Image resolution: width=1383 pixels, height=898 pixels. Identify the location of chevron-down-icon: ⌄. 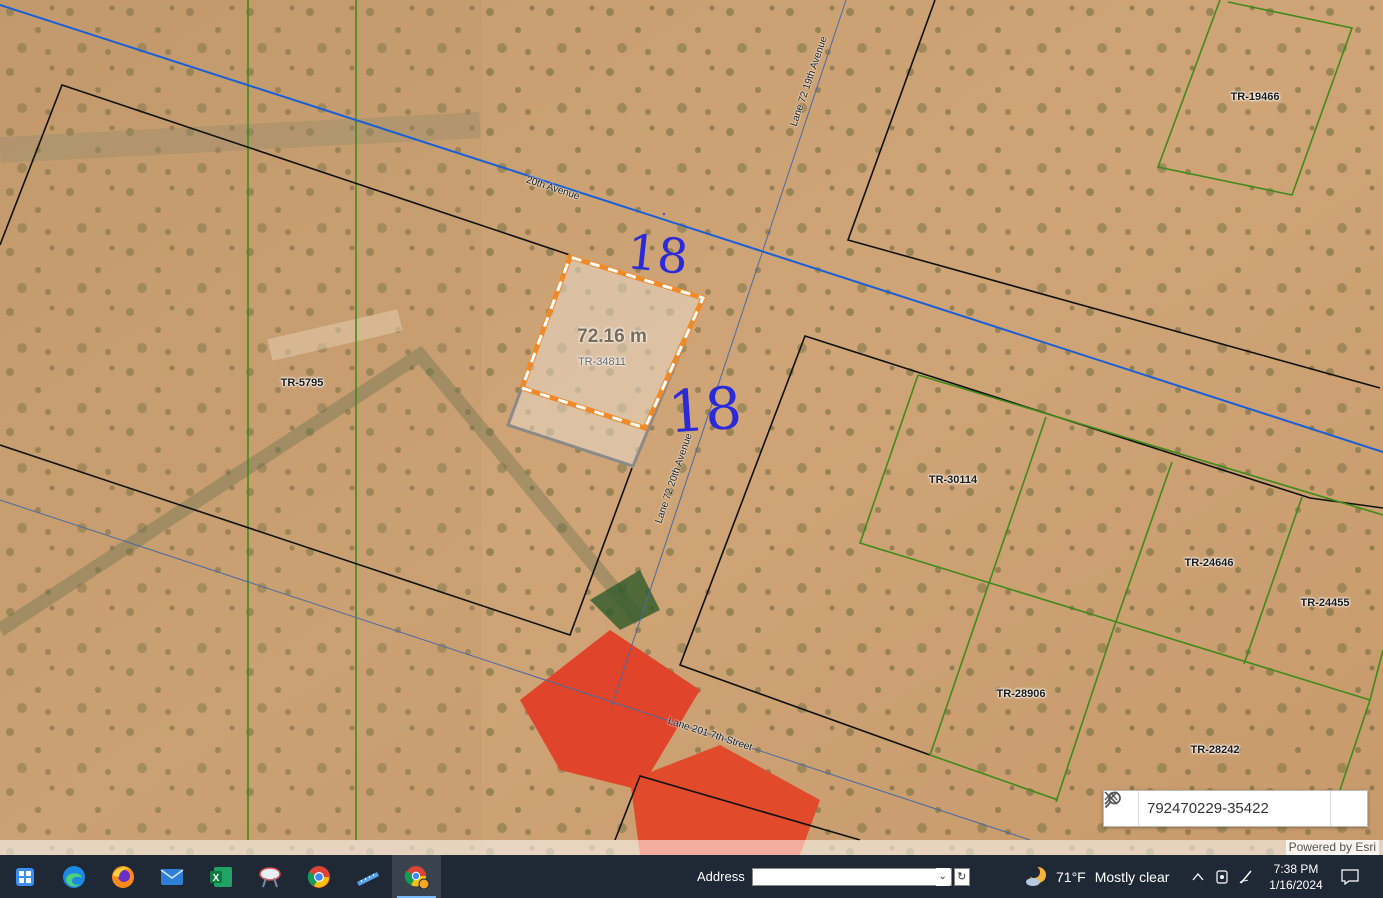
(942, 876).